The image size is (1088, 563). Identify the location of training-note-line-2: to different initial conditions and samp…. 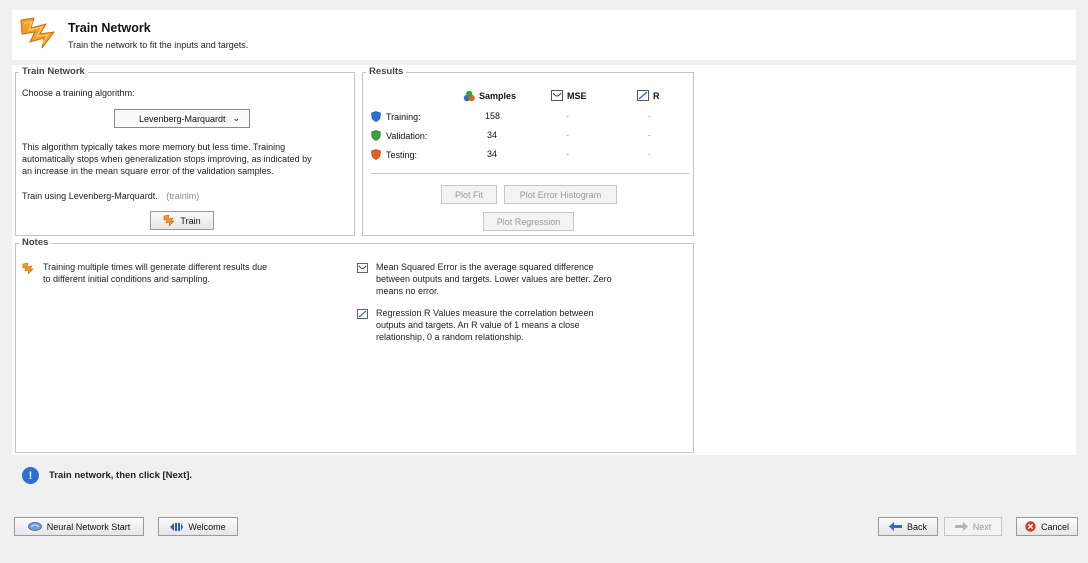
(126, 279).